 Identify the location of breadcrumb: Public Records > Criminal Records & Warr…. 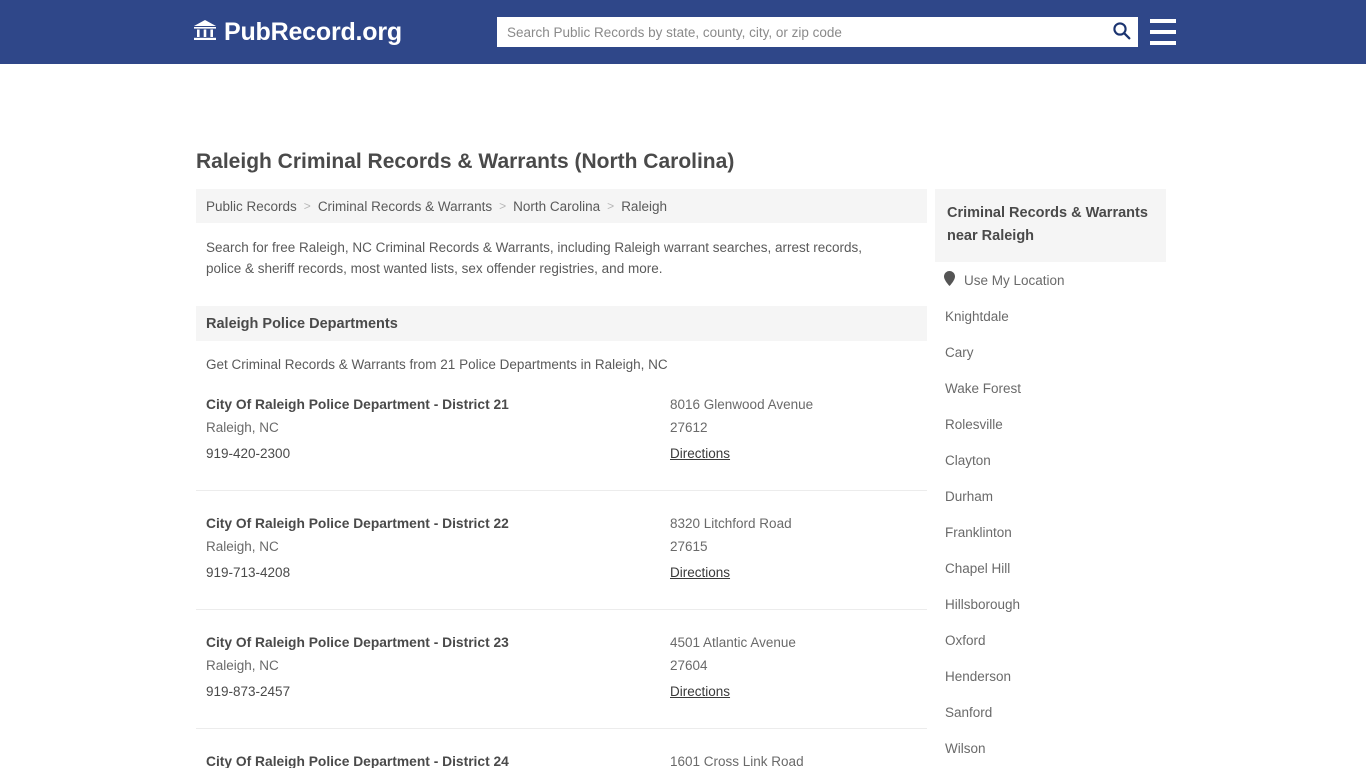
(561, 206).